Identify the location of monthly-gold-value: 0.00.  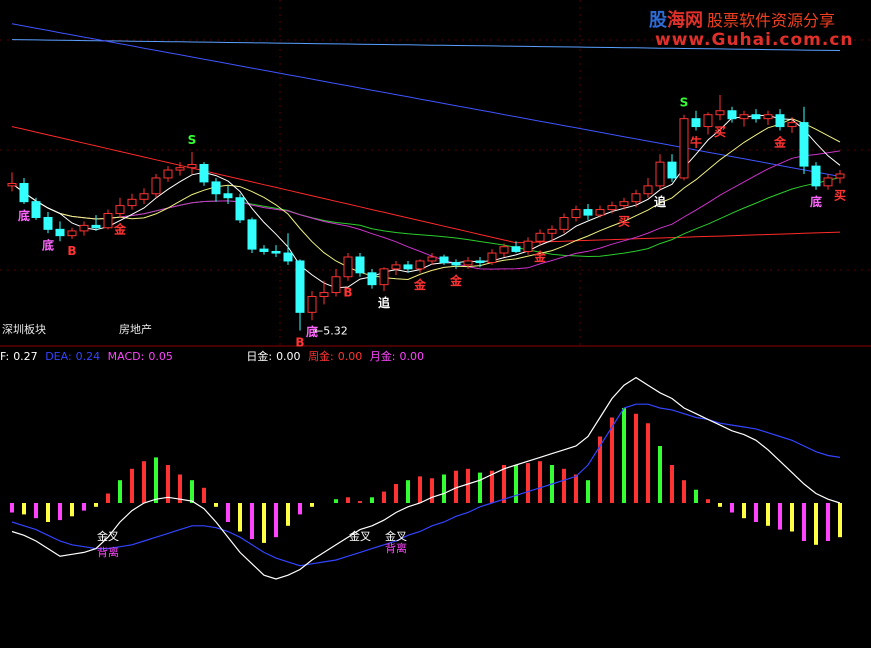
(412, 356).